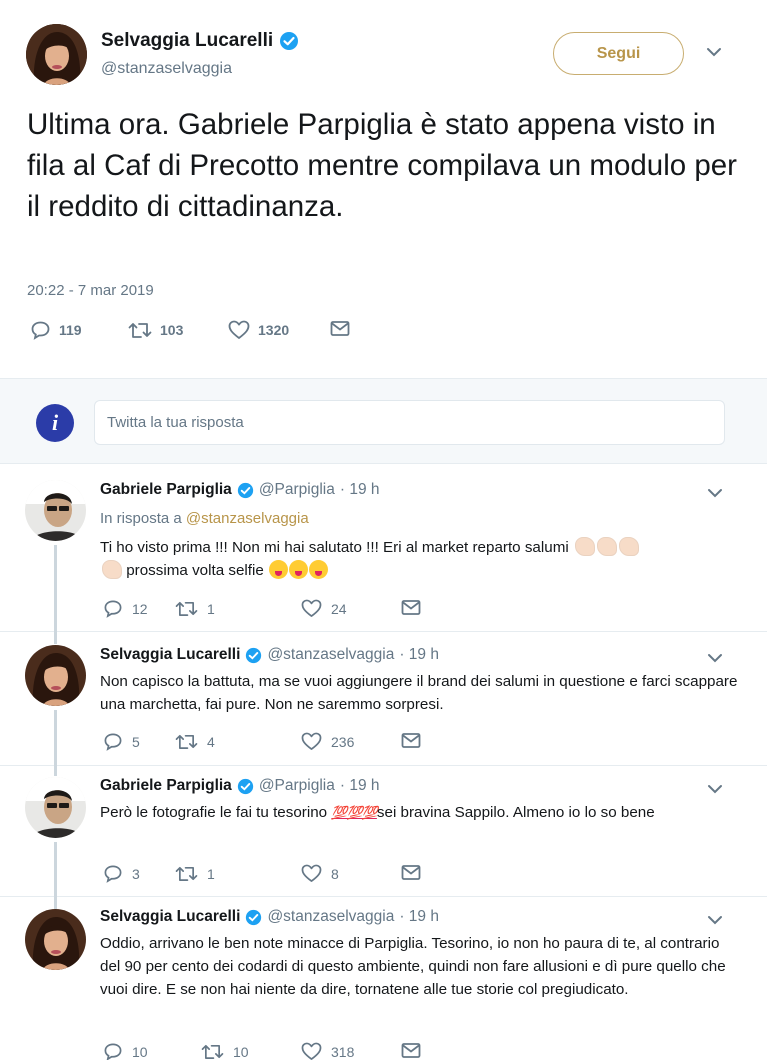  I want to click on retweet-count: 103, so click(172, 330).